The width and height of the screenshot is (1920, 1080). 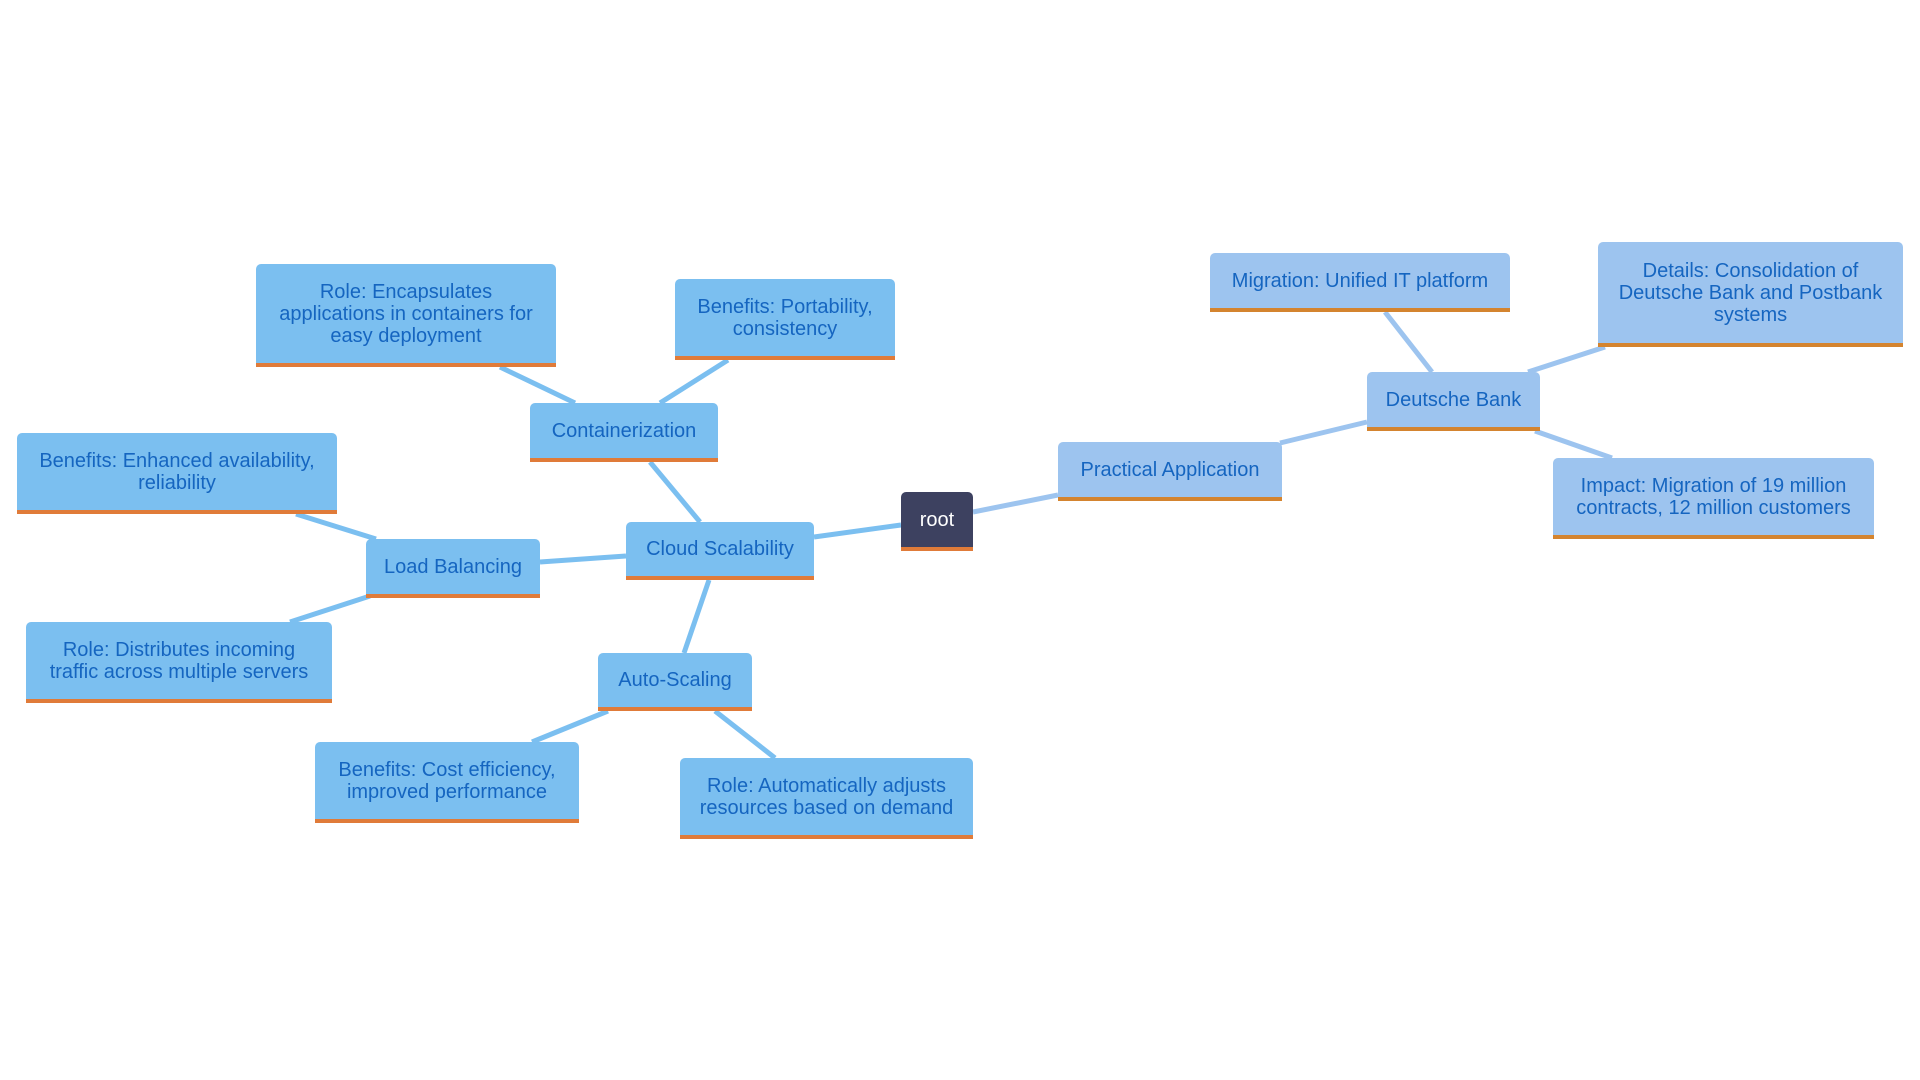 I want to click on edge-as-ben, so click(x=570, y=726).